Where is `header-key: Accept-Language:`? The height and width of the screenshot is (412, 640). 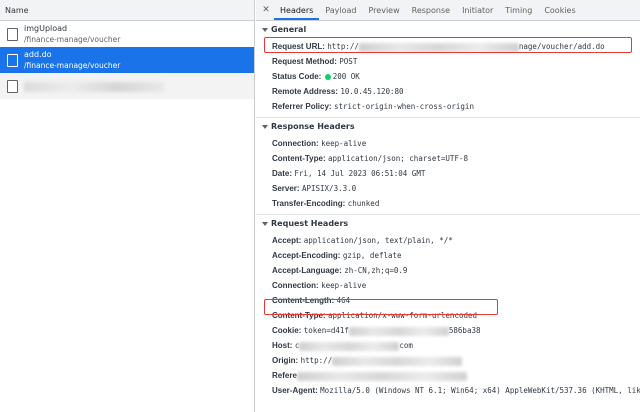
header-key: Accept-Language: is located at coordinates (307, 270).